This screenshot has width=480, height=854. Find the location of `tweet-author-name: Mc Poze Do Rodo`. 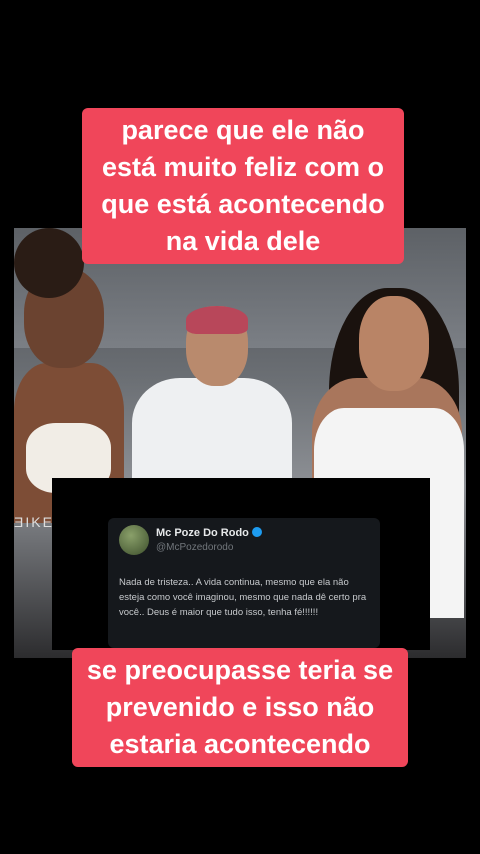

tweet-author-name: Mc Poze Do Rodo is located at coordinates (209, 533).